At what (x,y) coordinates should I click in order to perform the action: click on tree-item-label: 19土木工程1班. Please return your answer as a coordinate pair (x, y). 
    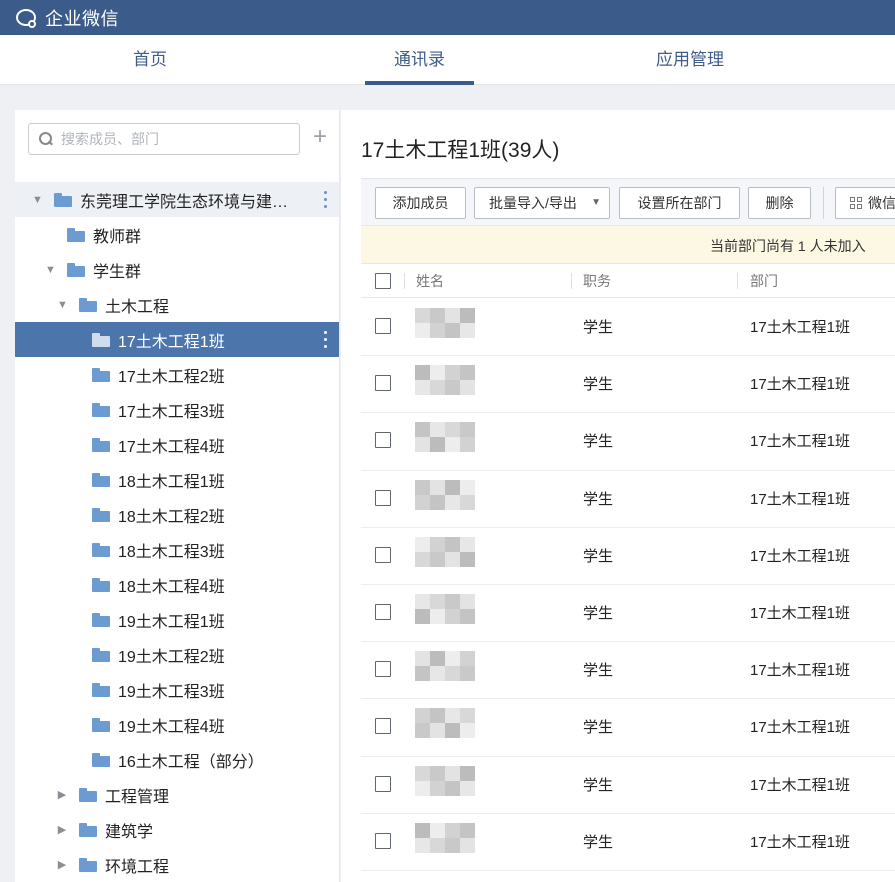
    Looking at the image, I should click on (171, 622).